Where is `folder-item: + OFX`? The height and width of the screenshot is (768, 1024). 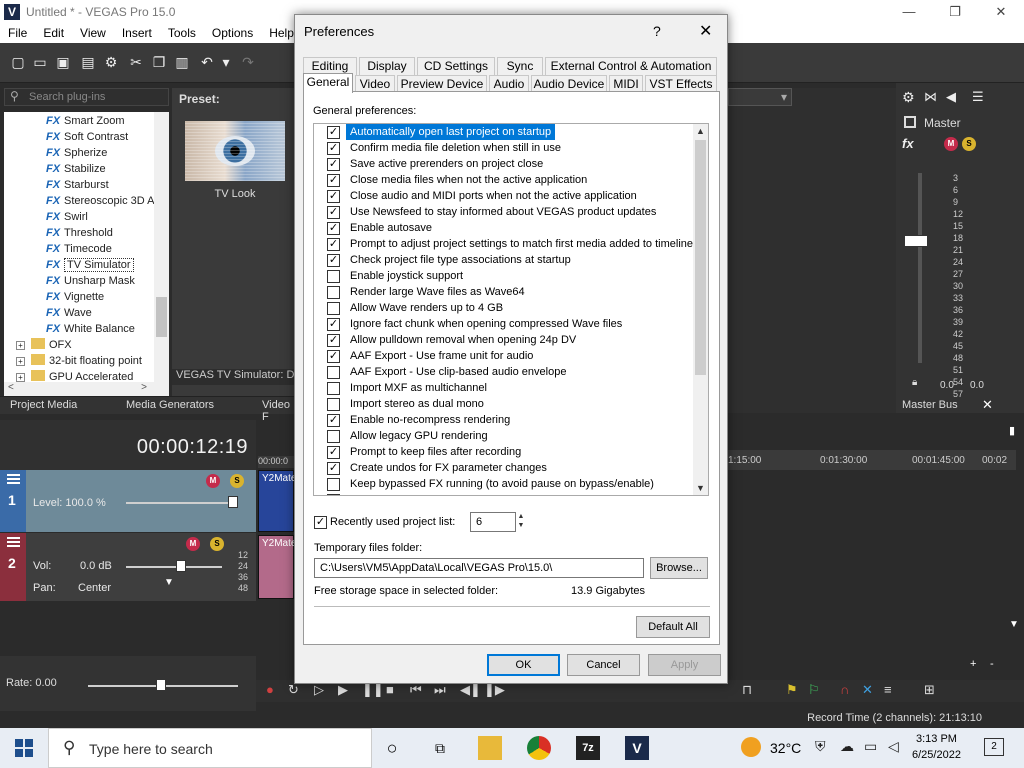
folder-item: + OFX is located at coordinates (44, 345).